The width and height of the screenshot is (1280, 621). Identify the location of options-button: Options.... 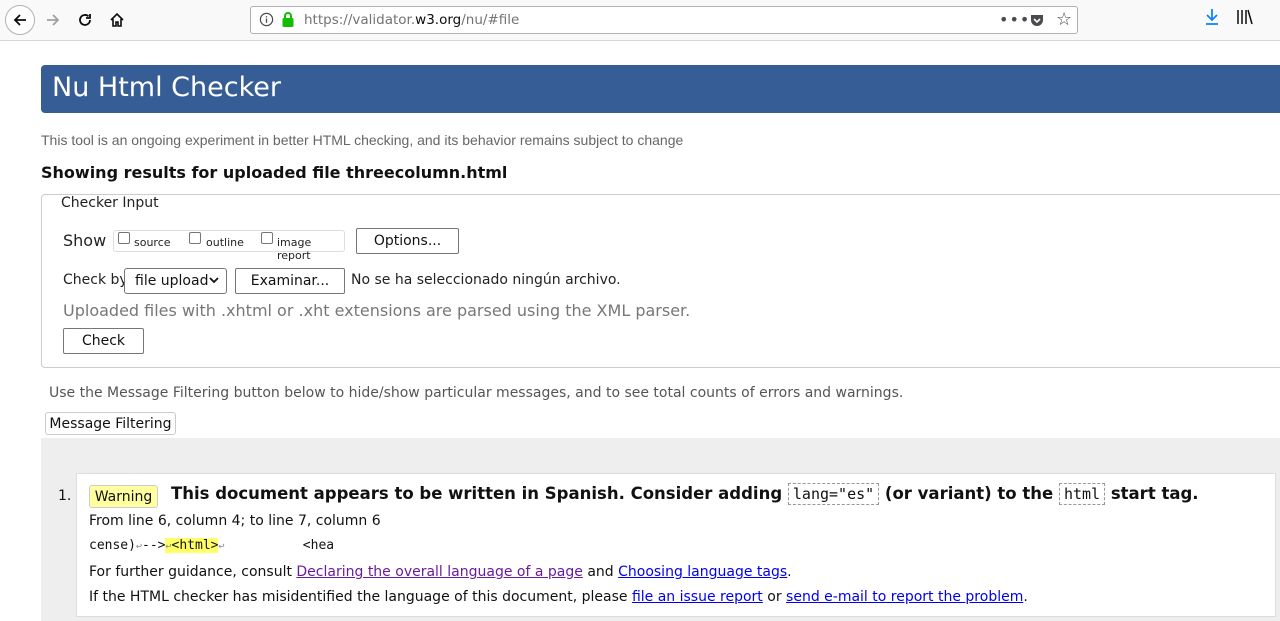
(407, 241).